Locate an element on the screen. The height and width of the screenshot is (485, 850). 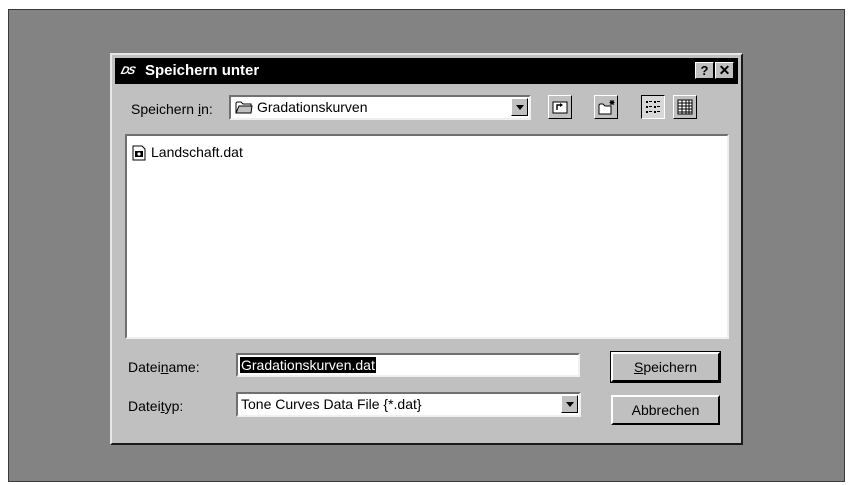
up-folder-icon is located at coordinates (560, 107).